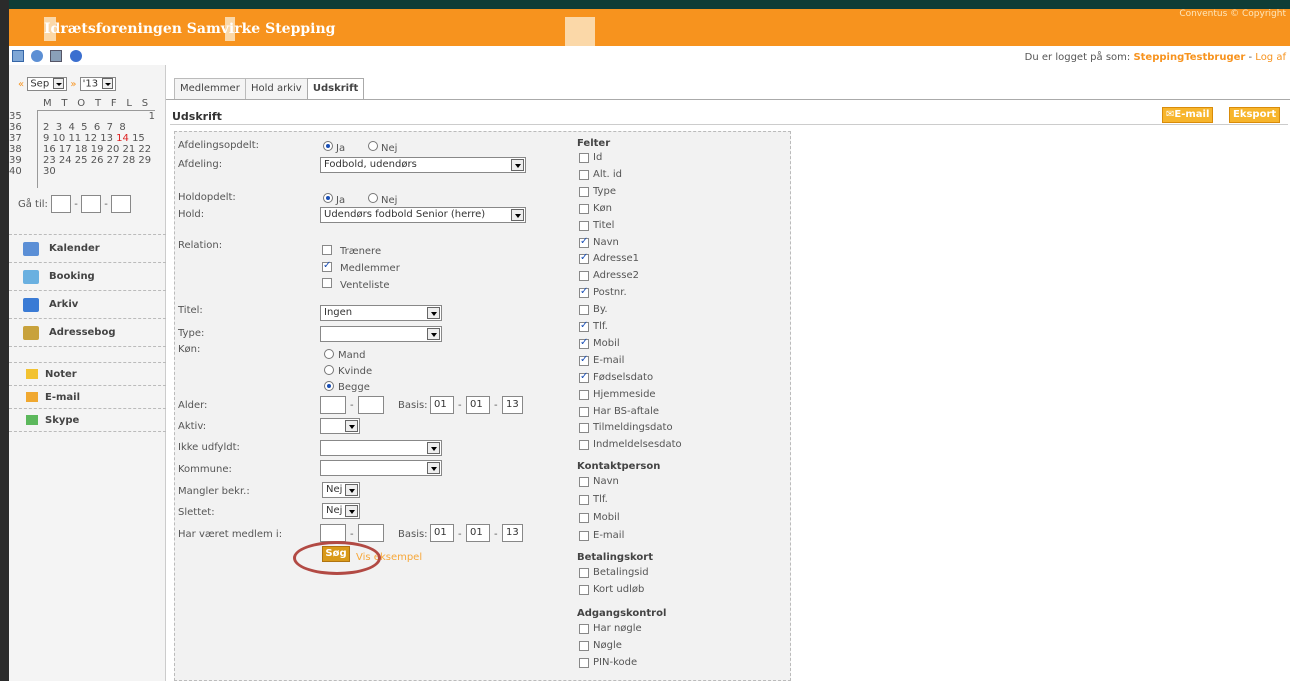 This screenshot has width=1290, height=681. Describe the element at coordinates (91, 204) in the screenshot. I see `goto-month-input` at that location.